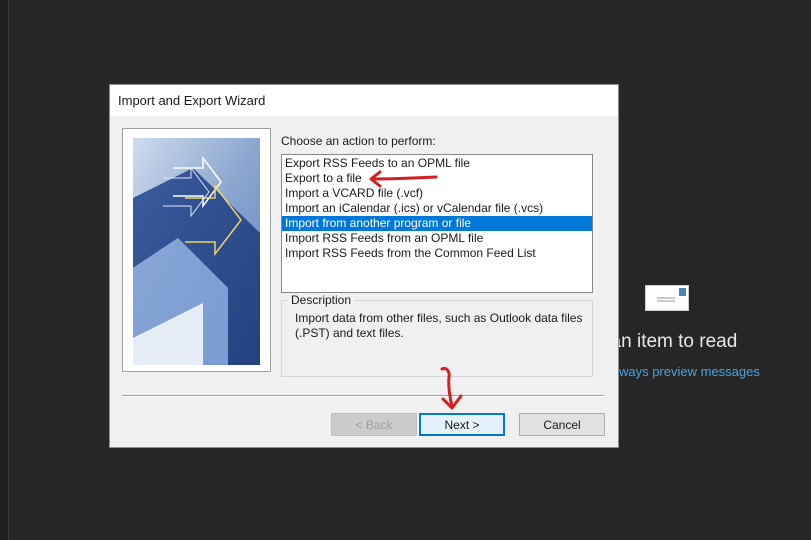  I want to click on wizard-illustration, so click(196, 250).